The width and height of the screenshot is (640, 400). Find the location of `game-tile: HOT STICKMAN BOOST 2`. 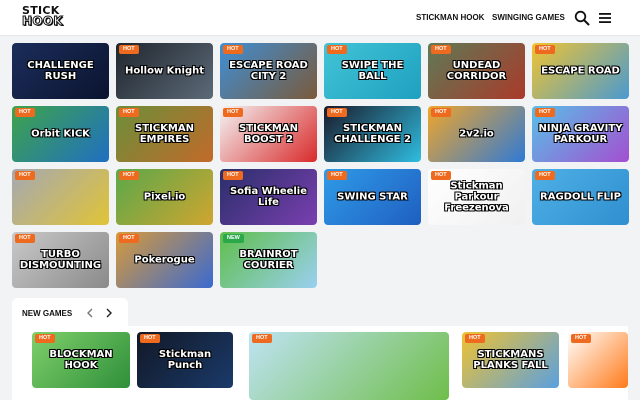

game-tile: HOT STICKMAN BOOST 2 is located at coordinates (268, 134).